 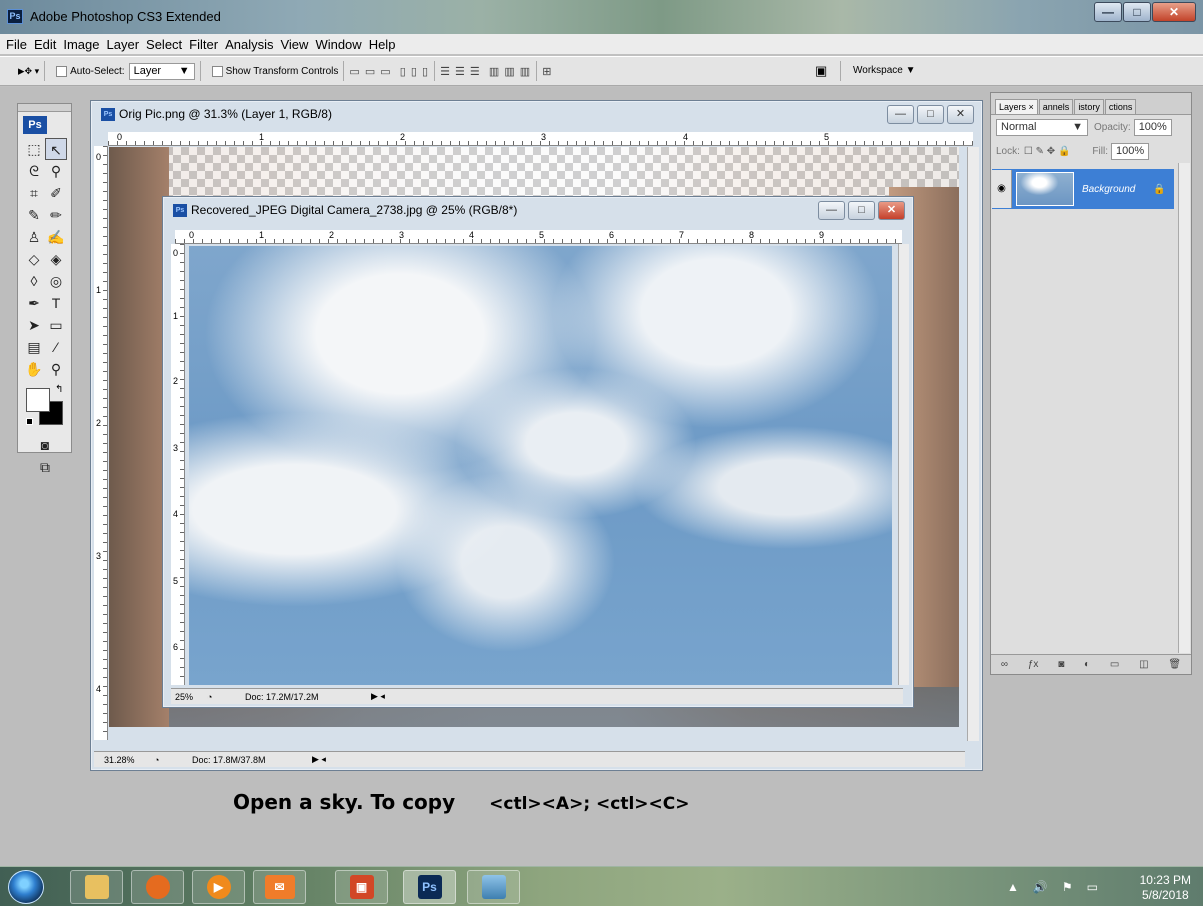 I want to click on layer-row-background: ◉ Background 🔒, so click(x=1083, y=189).